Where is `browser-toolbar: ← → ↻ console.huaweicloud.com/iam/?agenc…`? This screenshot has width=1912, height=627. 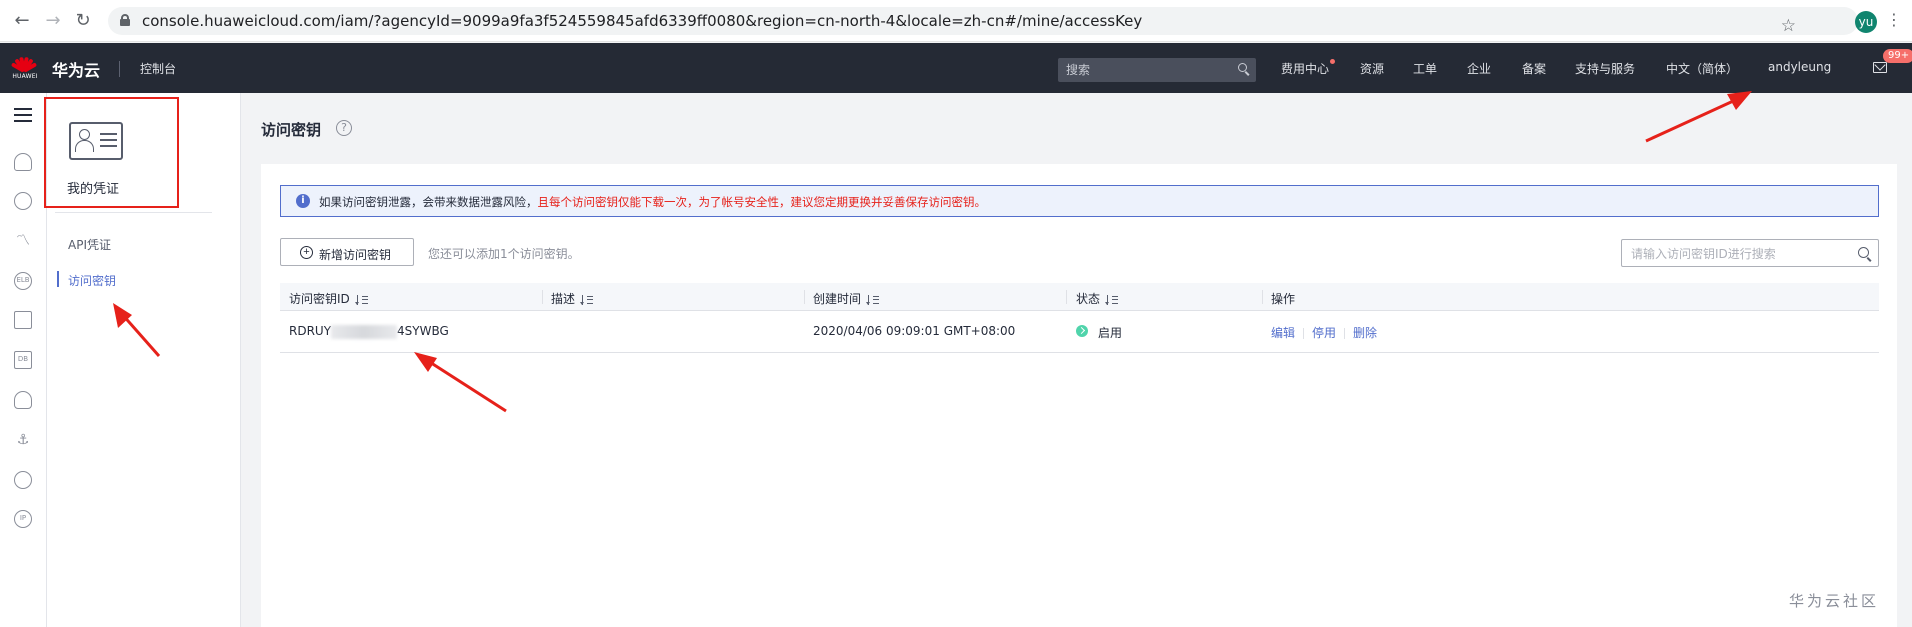 browser-toolbar: ← → ↻ console.huaweicloud.com/iam/?agenc… is located at coordinates (956, 21).